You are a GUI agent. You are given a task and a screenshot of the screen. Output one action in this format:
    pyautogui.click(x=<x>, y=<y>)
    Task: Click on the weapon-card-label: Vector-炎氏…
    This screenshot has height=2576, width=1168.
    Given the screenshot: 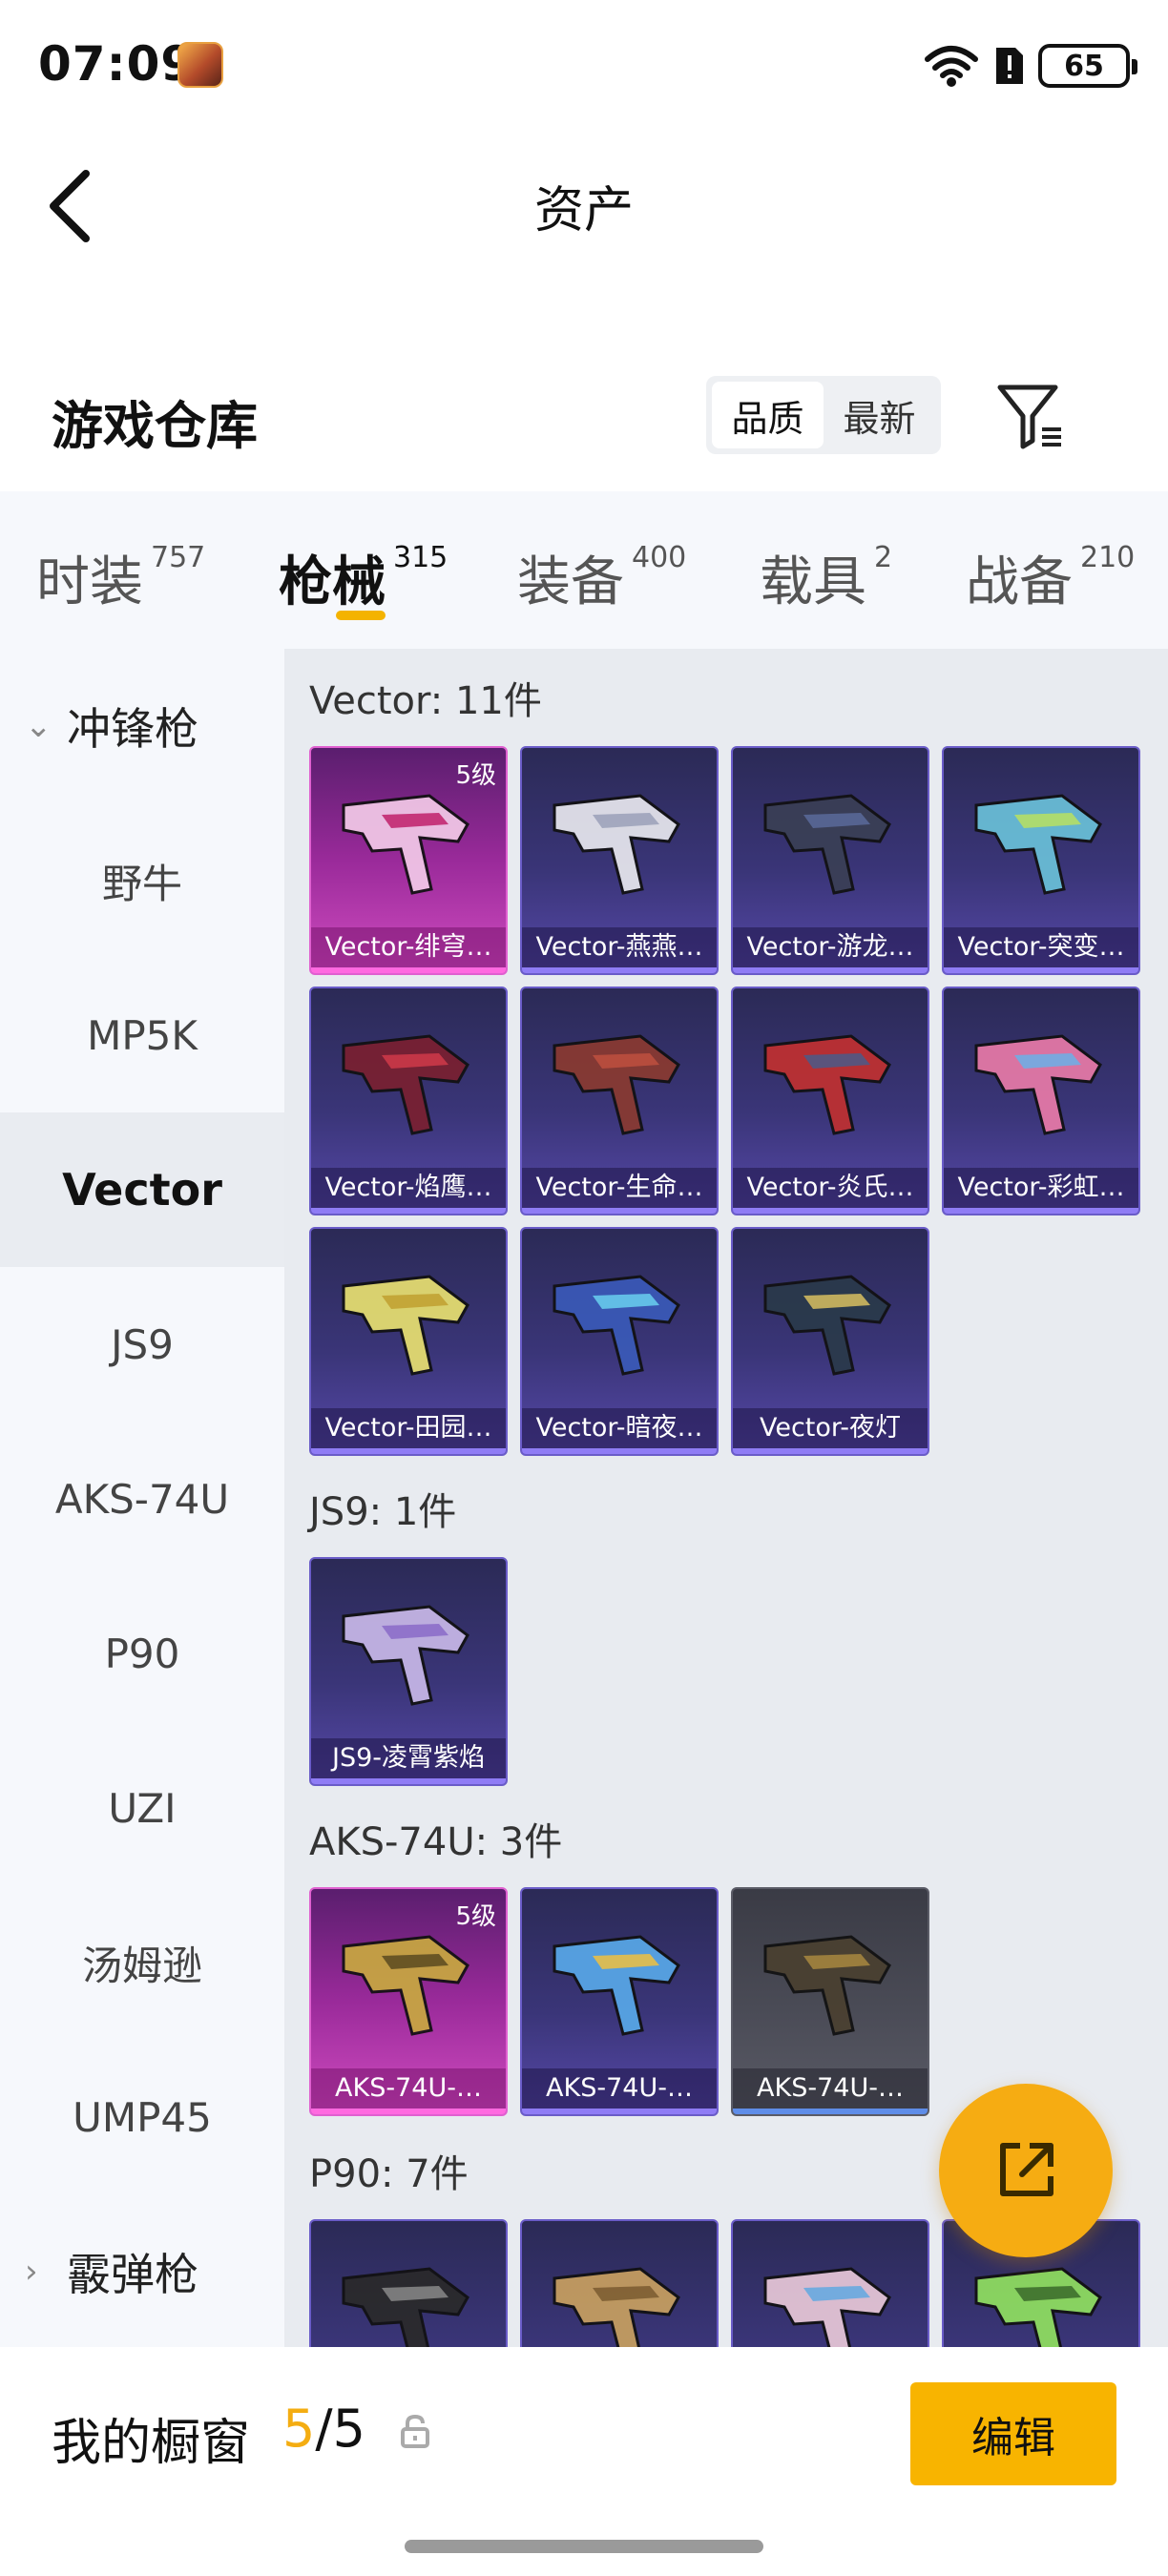 What is the action you would take?
    pyautogui.click(x=831, y=1188)
    